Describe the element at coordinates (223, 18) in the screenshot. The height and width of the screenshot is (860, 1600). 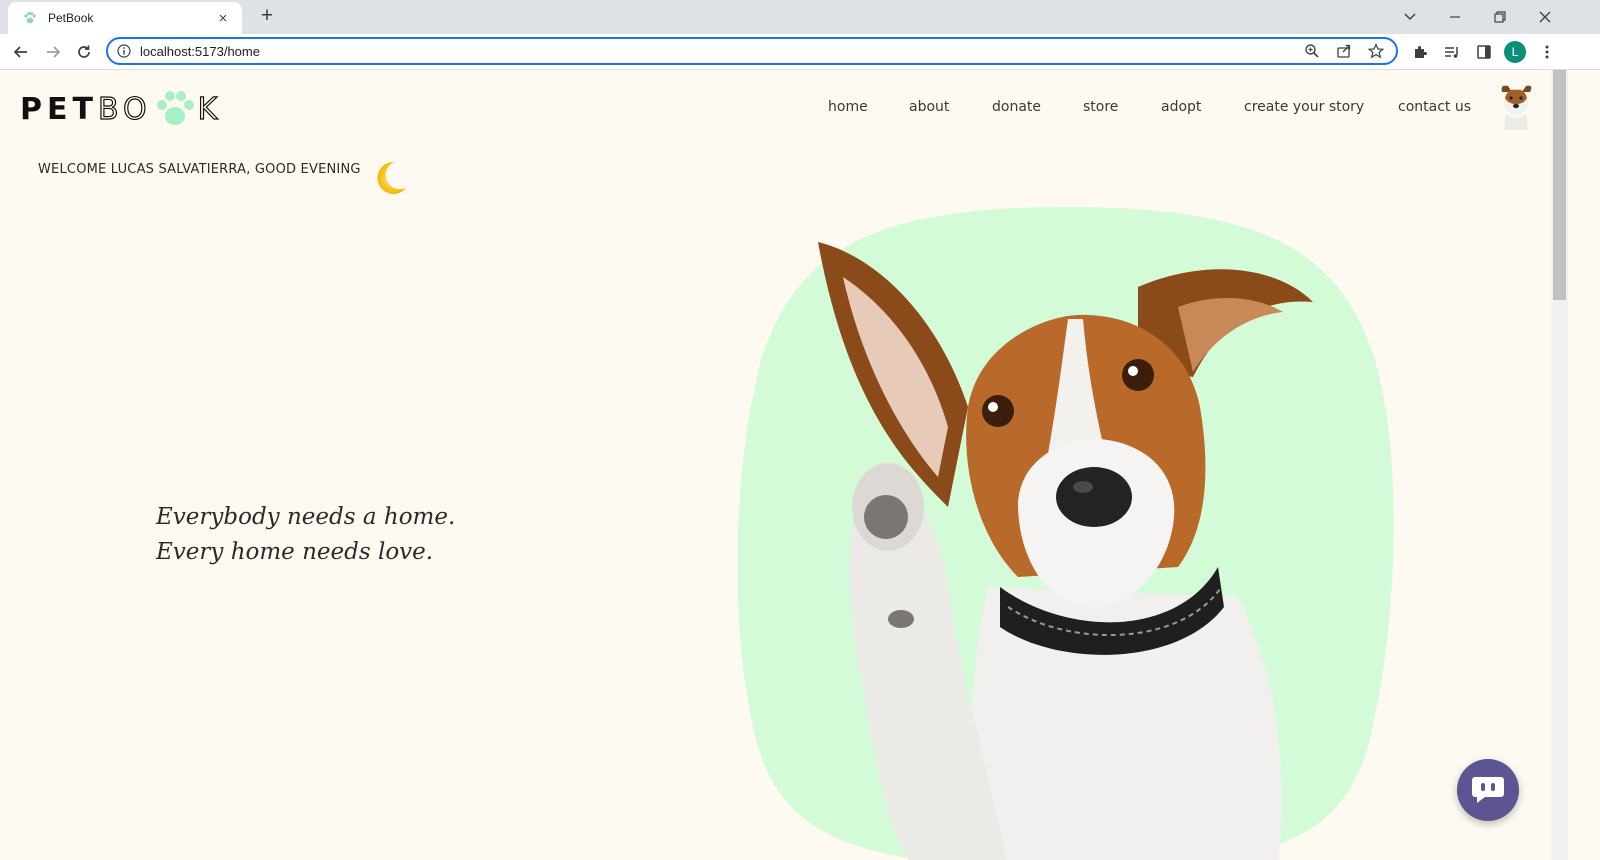
I see `tab-close-icon: ×` at that location.